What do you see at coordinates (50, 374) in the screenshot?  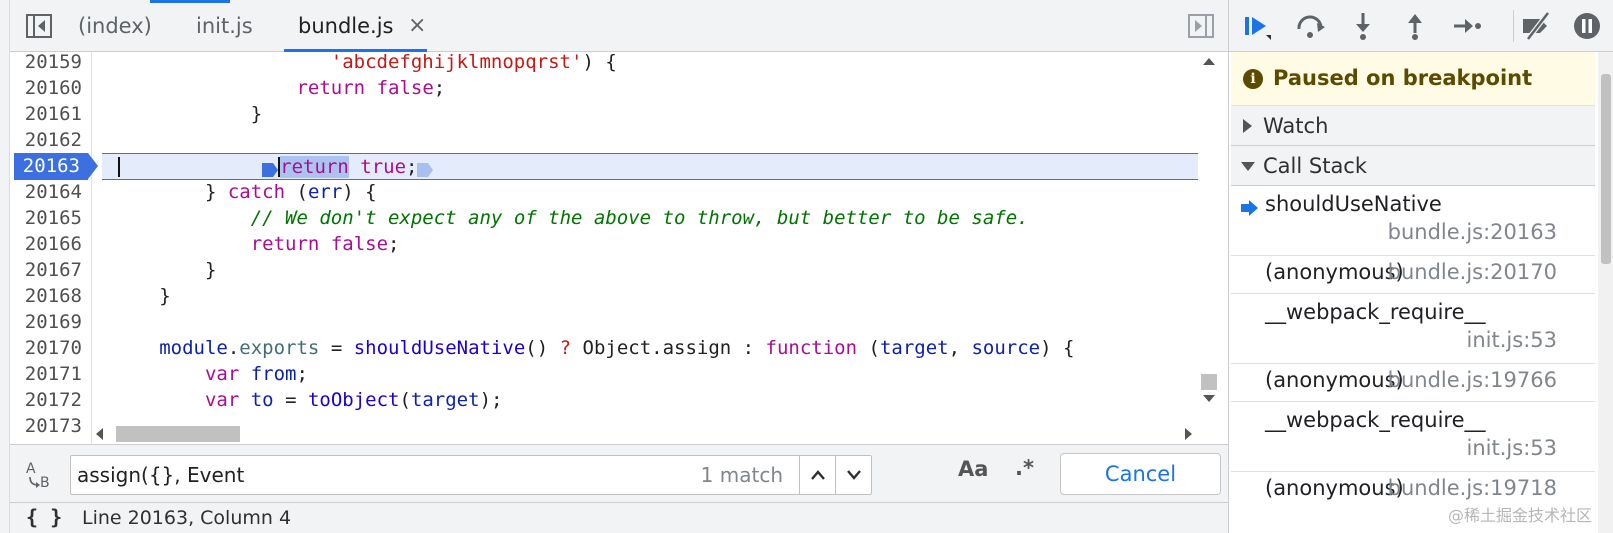 I see `line-number: 20171` at bounding box center [50, 374].